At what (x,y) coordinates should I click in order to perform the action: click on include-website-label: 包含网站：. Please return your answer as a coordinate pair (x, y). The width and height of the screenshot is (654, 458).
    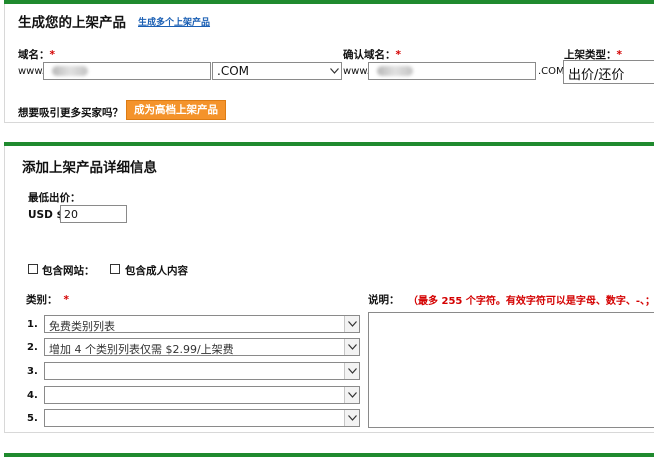
    Looking at the image, I should click on (68, 271).